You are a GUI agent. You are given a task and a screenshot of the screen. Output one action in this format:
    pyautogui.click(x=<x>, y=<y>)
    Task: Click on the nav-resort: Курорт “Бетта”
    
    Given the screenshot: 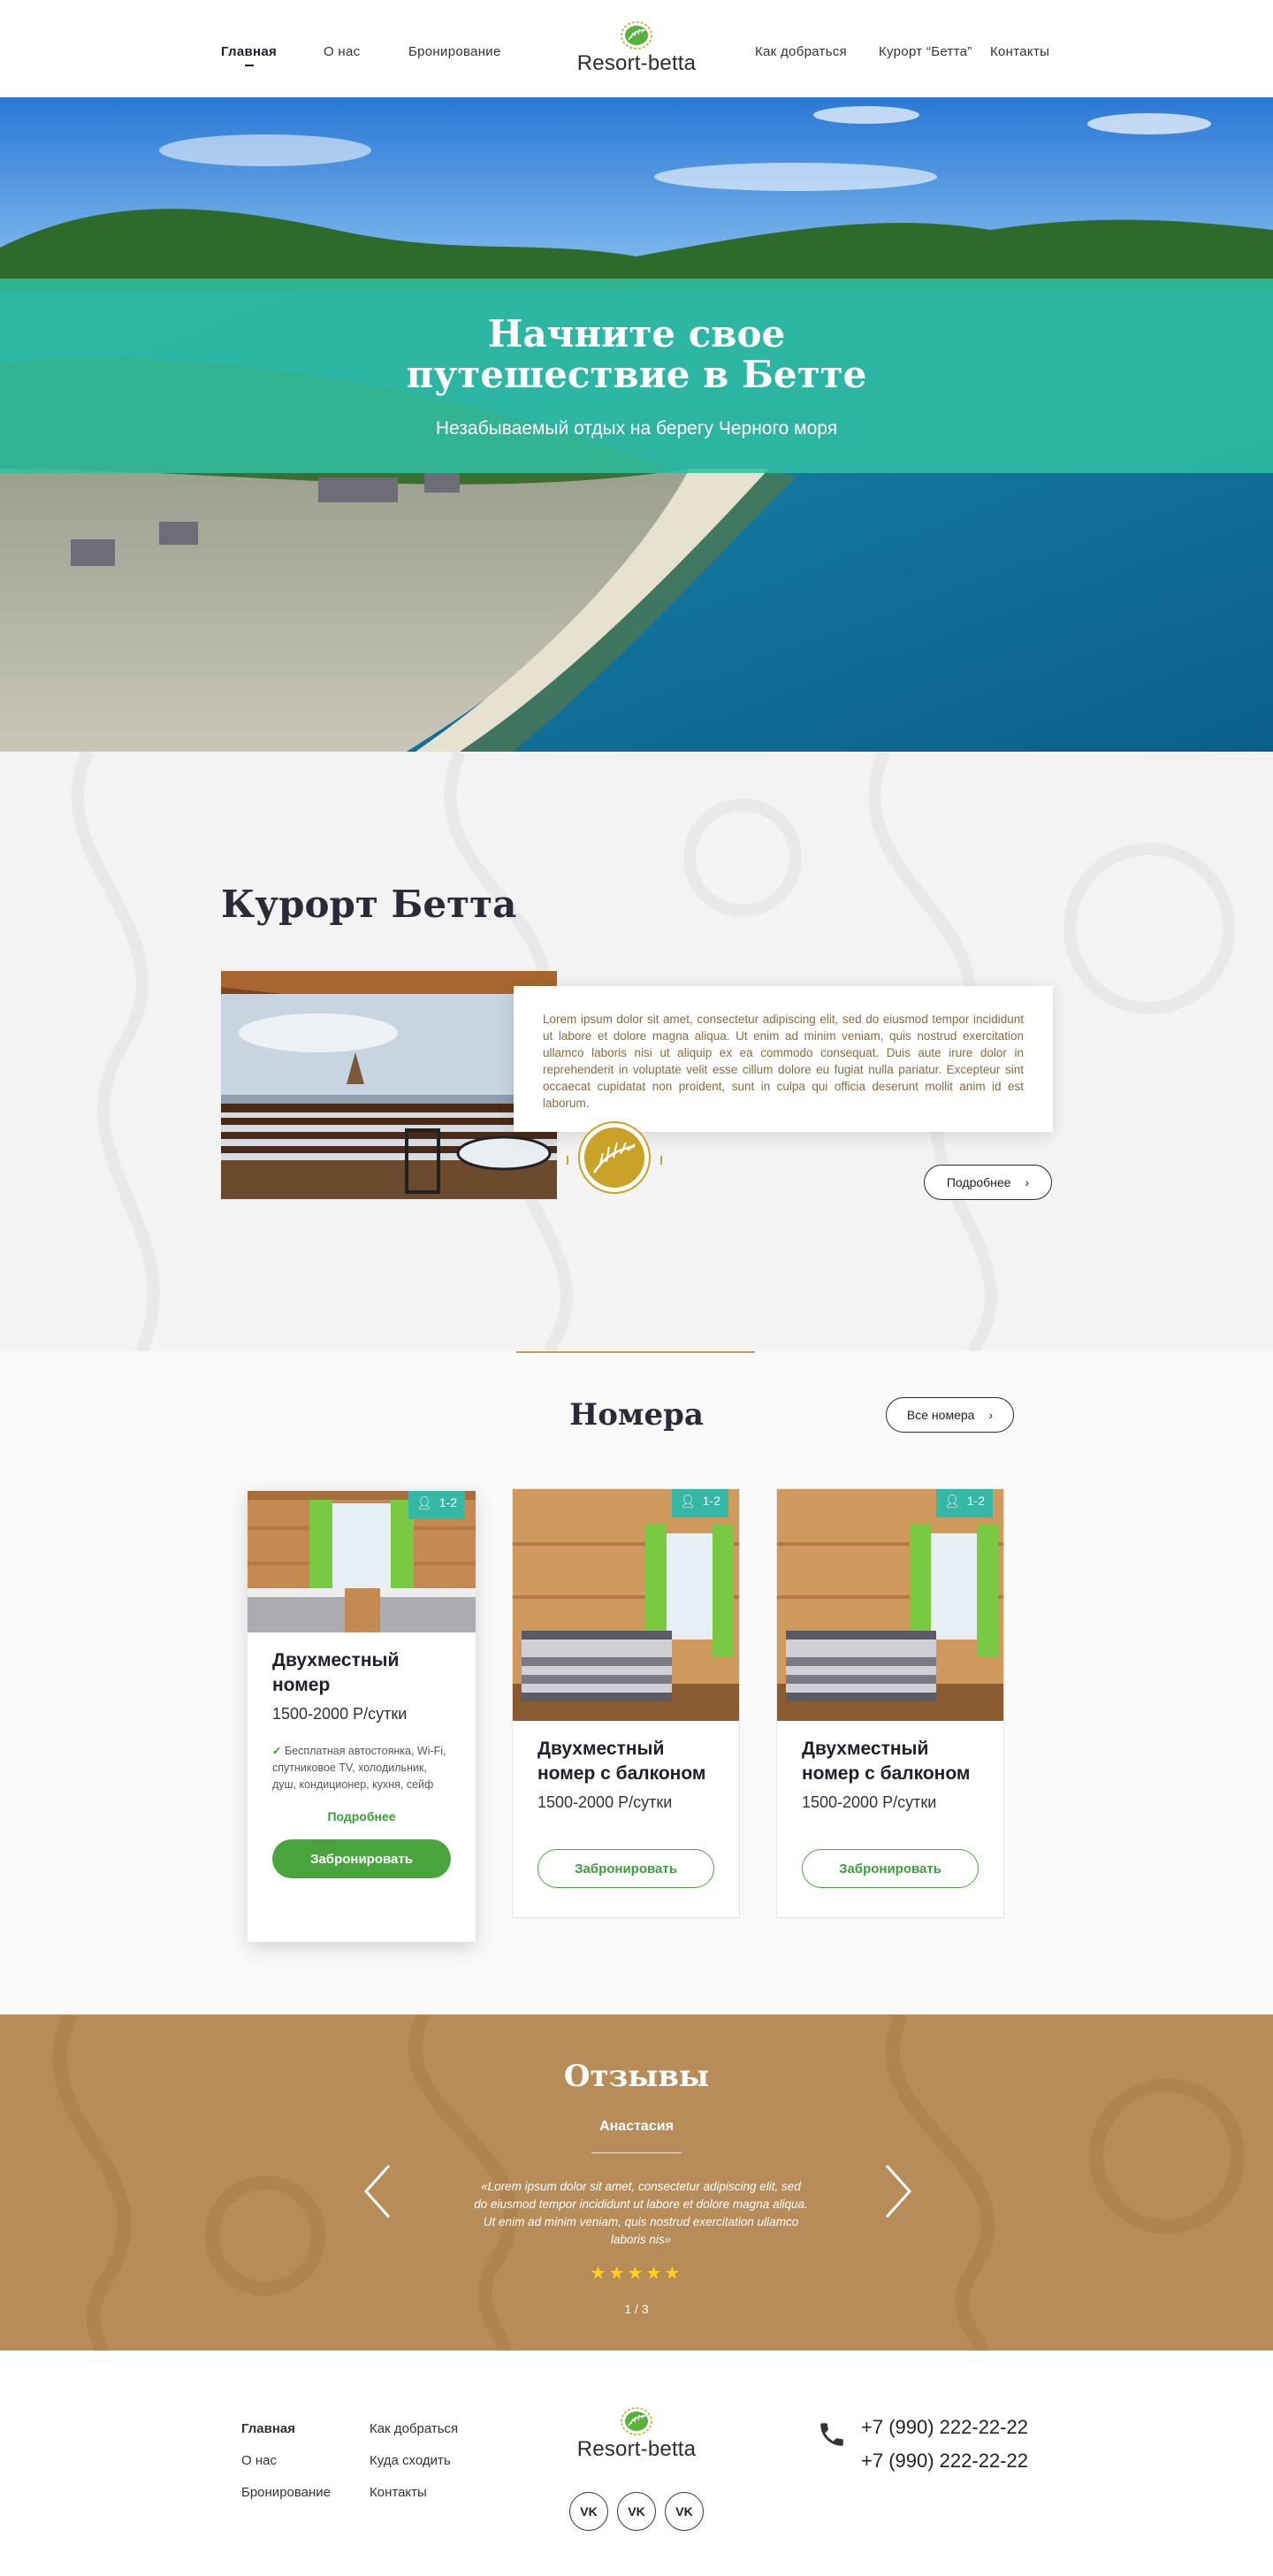 What is the action you would take?
    pyautogui.click(x=926, y=51)
    